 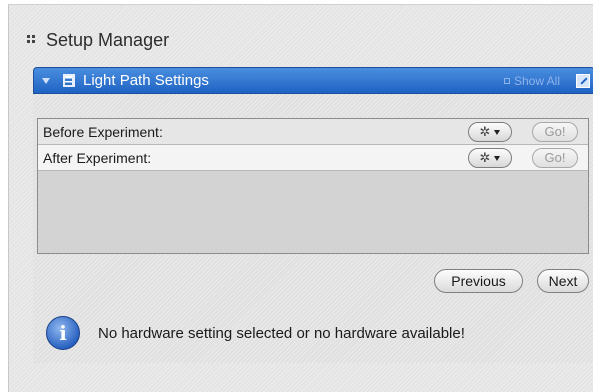 I want to click on after-go-button: Go!, so click(x=555, y=158).